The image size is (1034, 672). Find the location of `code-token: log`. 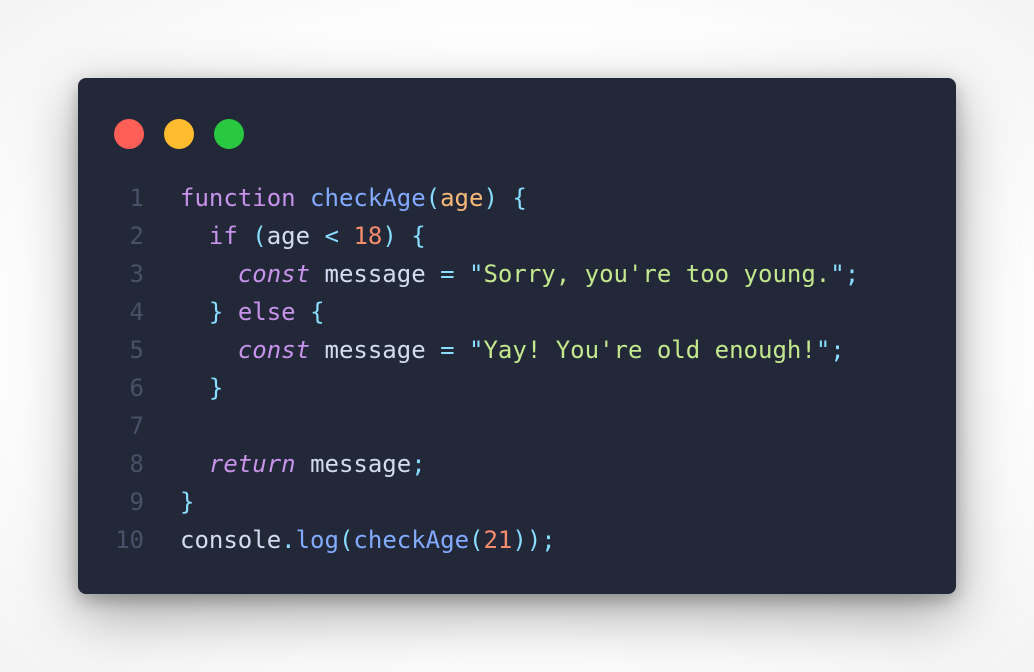

code-token: log is located at coordinates (317, 540).